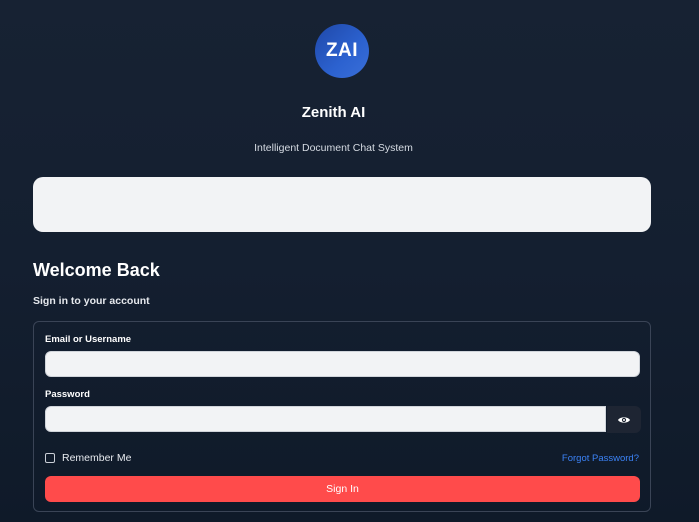 The image size is (699, 522). Describe the element at coordinates (325, 419) in the screenshot. I see `password-field` at that location.